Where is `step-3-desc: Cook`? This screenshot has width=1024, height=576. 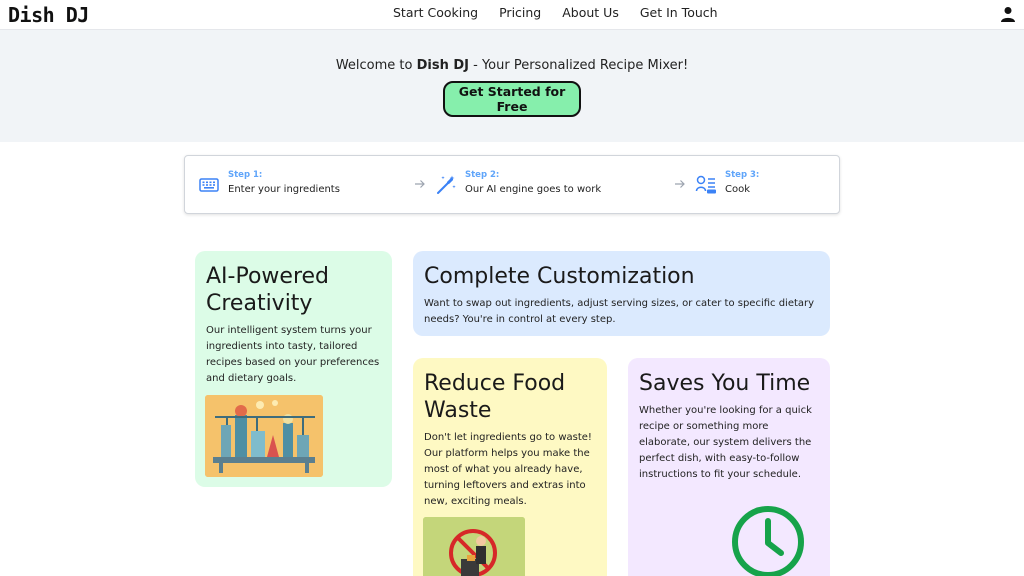
step-3-desc: Cook is located at coordinates (738, 189).